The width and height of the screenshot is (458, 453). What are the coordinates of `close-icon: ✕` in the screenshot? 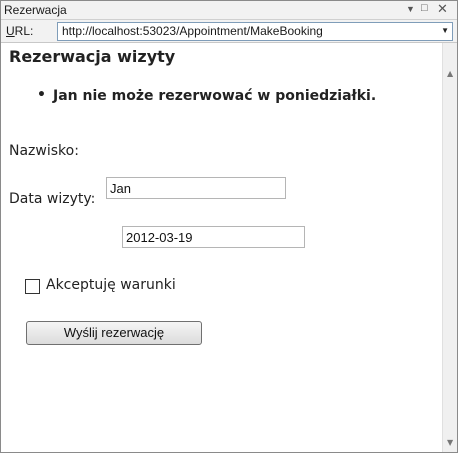 It's located at (442, 9).